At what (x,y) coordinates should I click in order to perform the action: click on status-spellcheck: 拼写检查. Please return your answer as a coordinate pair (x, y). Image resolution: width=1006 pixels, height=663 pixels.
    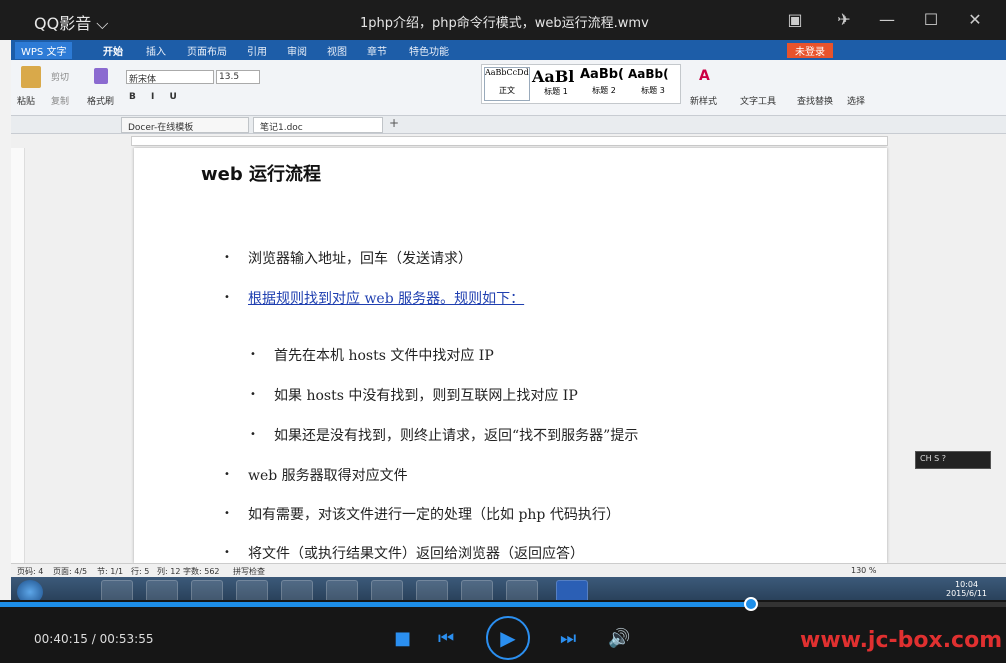
    Looking at the image, I should click on (249, 571).